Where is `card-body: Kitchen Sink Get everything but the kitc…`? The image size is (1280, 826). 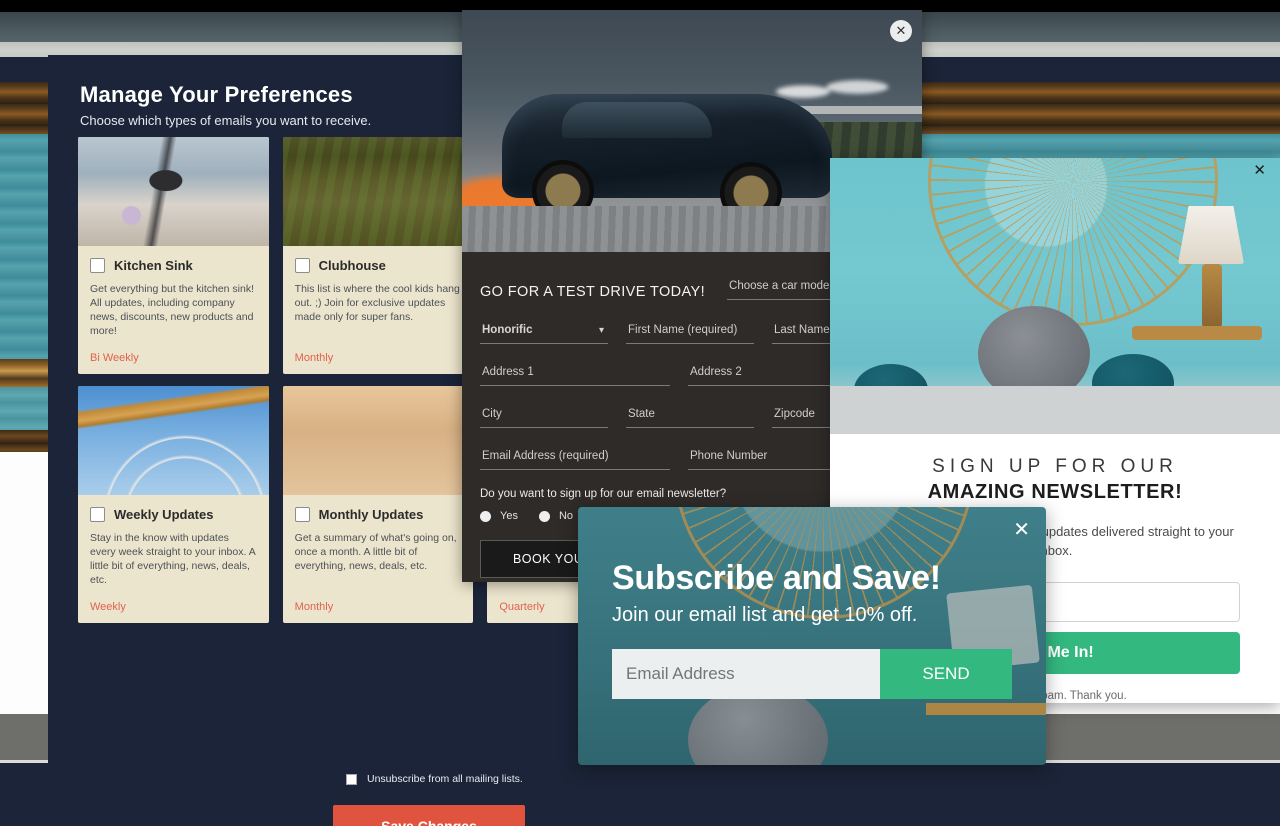
card-body: Kitchen Sink Get everything but the kitc… is located at coordinates (173, 310).